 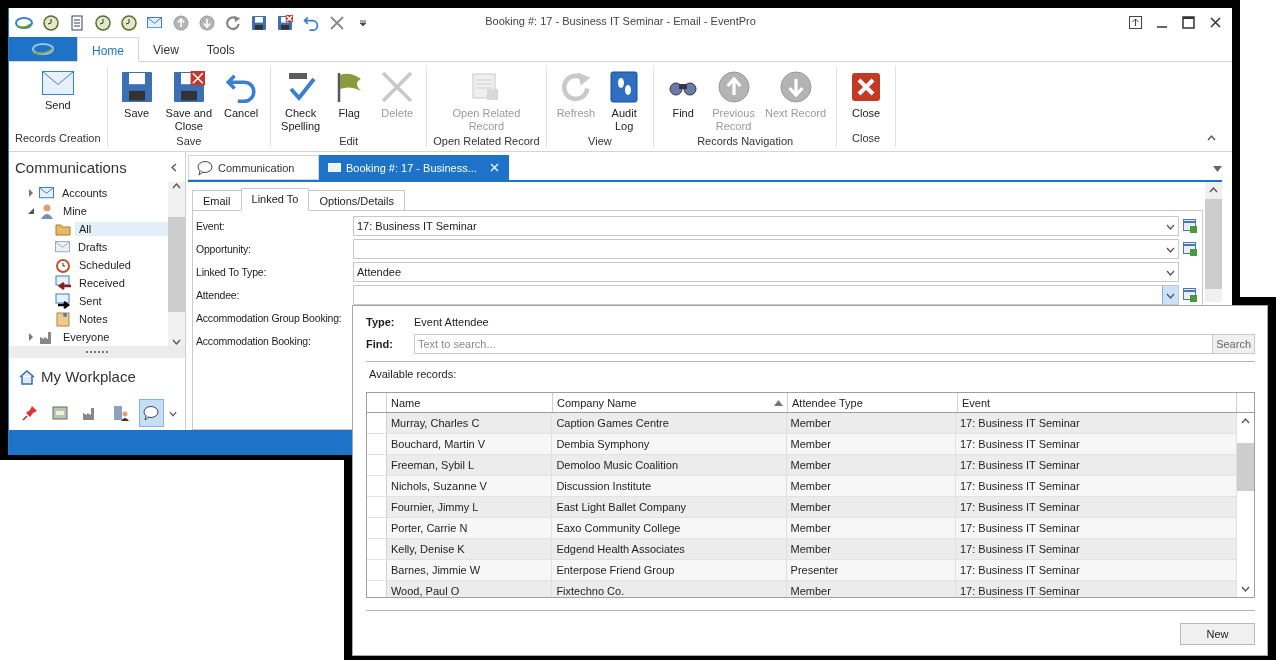 What do you see at coordinates (113, 211) in the screenshot?
I see `tree-item: Mine` at bounding box center [113, 211].